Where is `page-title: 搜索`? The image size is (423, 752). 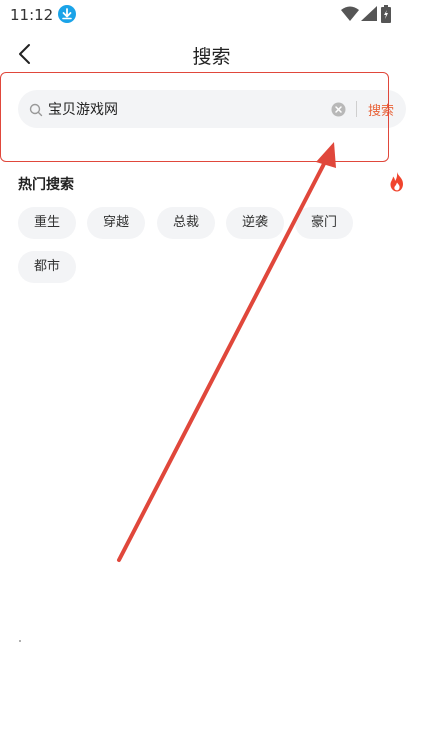
page-title: 搜索 is located at coordinates (211, 57).